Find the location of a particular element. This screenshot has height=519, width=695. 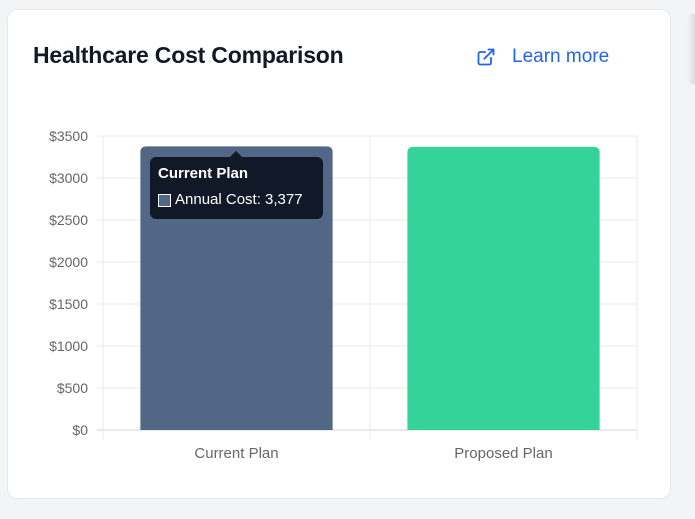

y-tick-label: $0 is located at coordinates (80, 430).